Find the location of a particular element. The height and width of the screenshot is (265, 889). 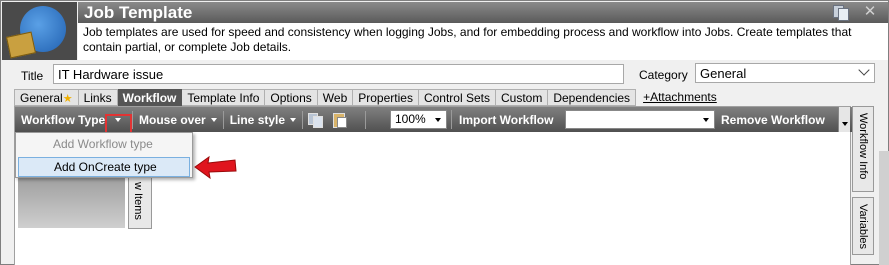

zoom-select: 100% is located at coordinates (418, 119).